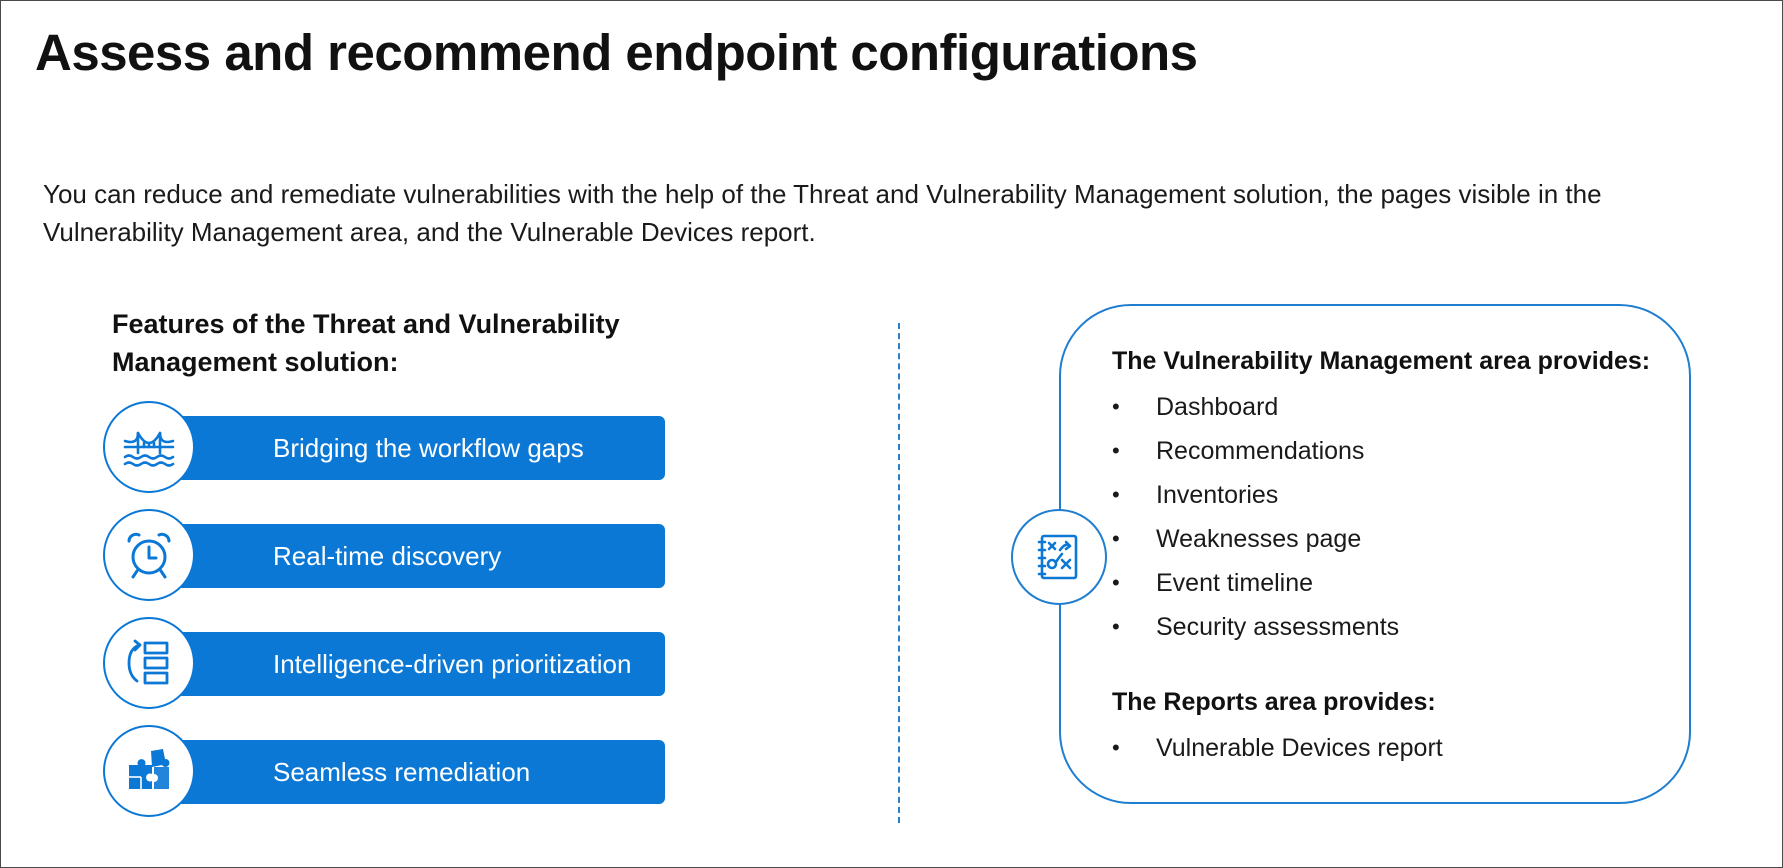  What do you see at coordinates (1299, 748) in the screenshot?
I see `list-item-text: Vulnerable Devices report` at bounding box center [1299, 748].